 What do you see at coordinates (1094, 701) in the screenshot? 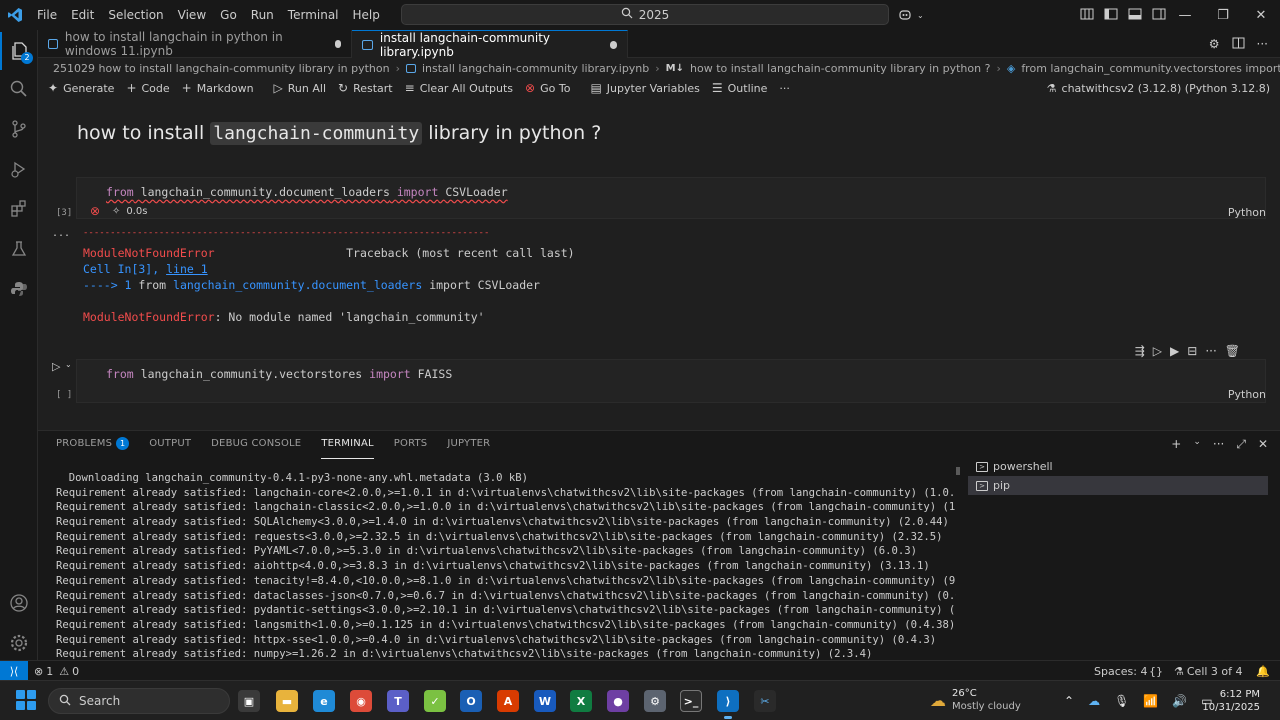
I see `onedrive-cloud-icon: ☁` at bounding box center [1094, 701].